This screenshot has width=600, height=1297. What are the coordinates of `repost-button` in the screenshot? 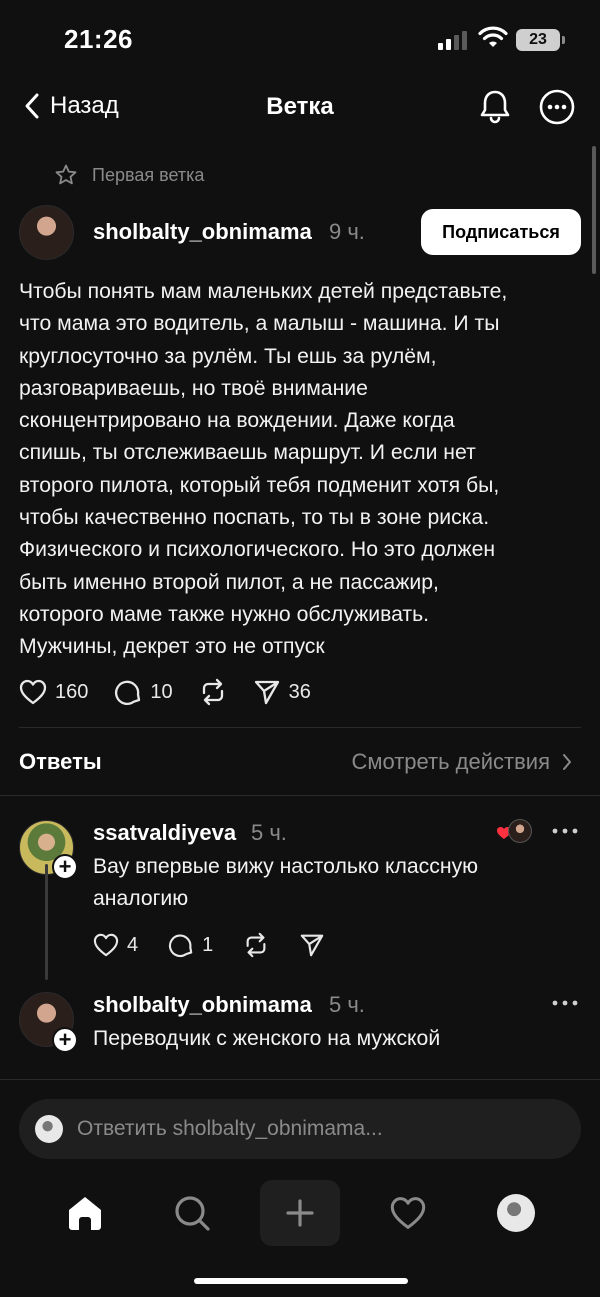 It's located at (213, 692).